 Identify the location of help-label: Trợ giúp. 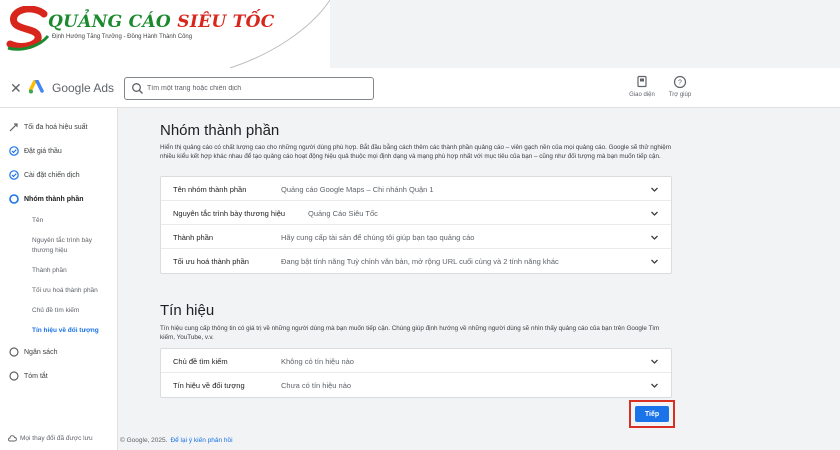
(680, 95).